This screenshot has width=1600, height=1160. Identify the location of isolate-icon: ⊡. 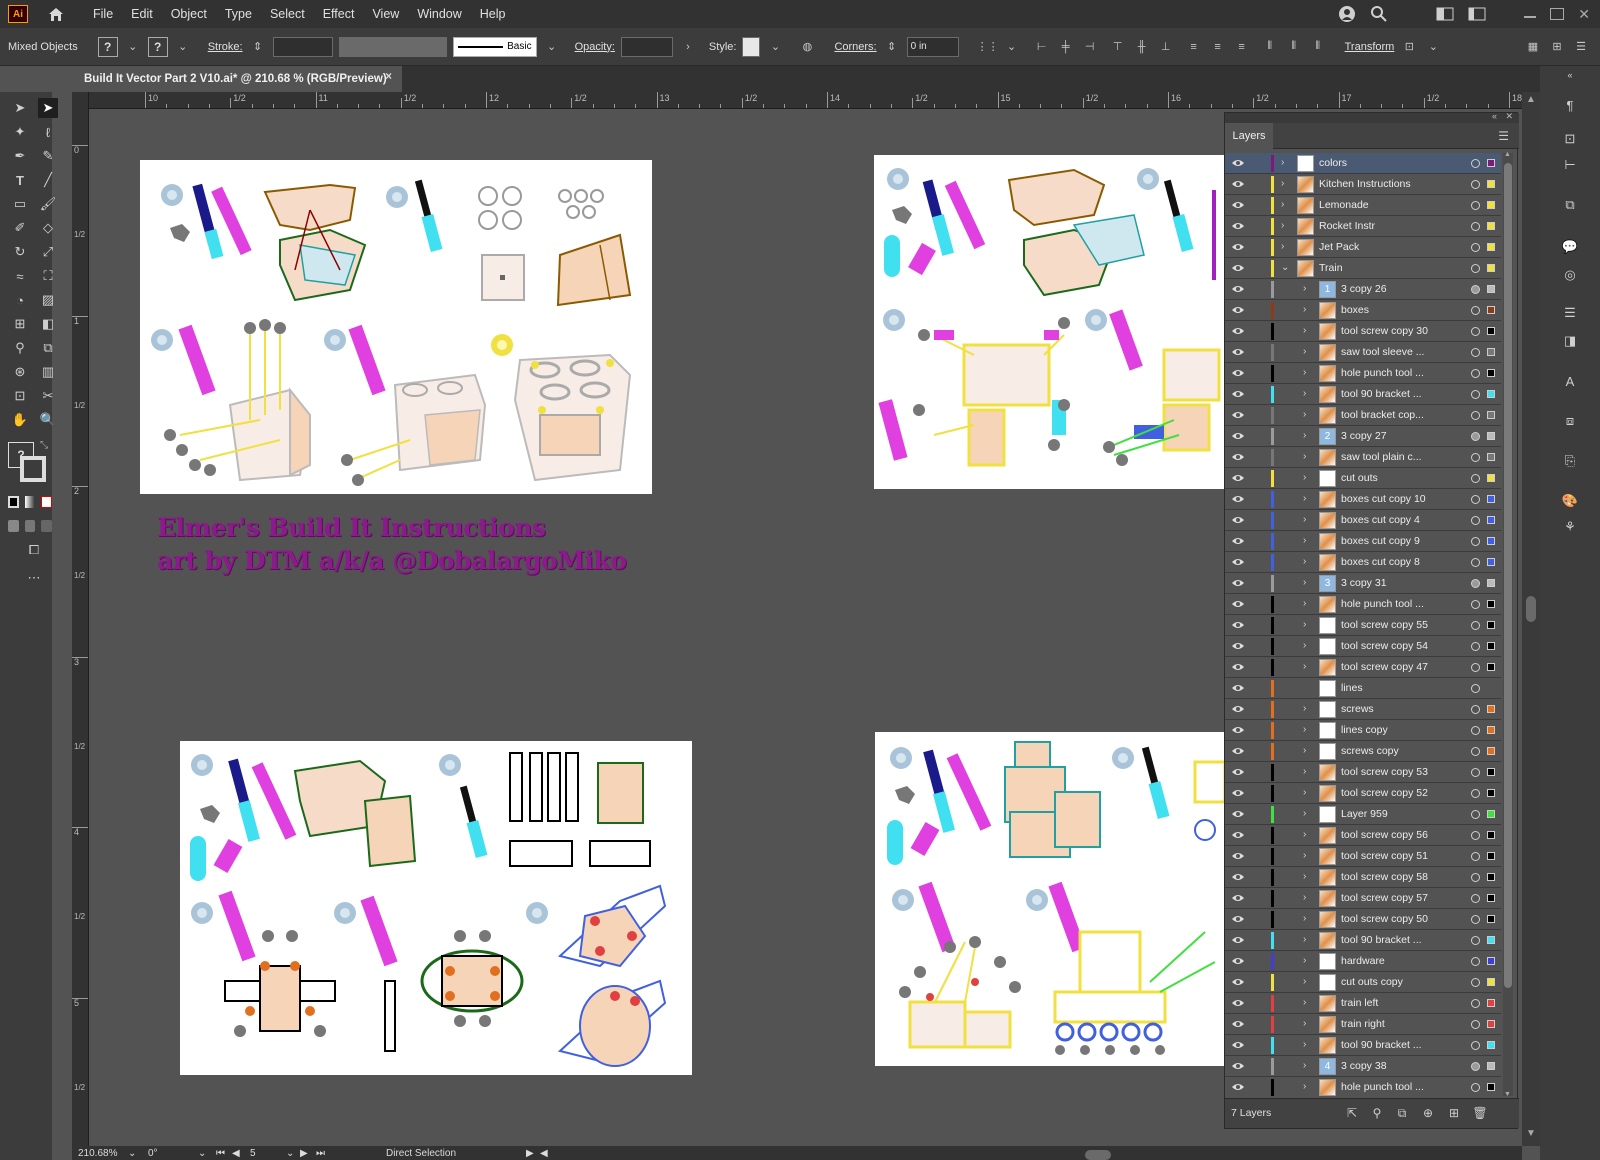
(1409, 47).